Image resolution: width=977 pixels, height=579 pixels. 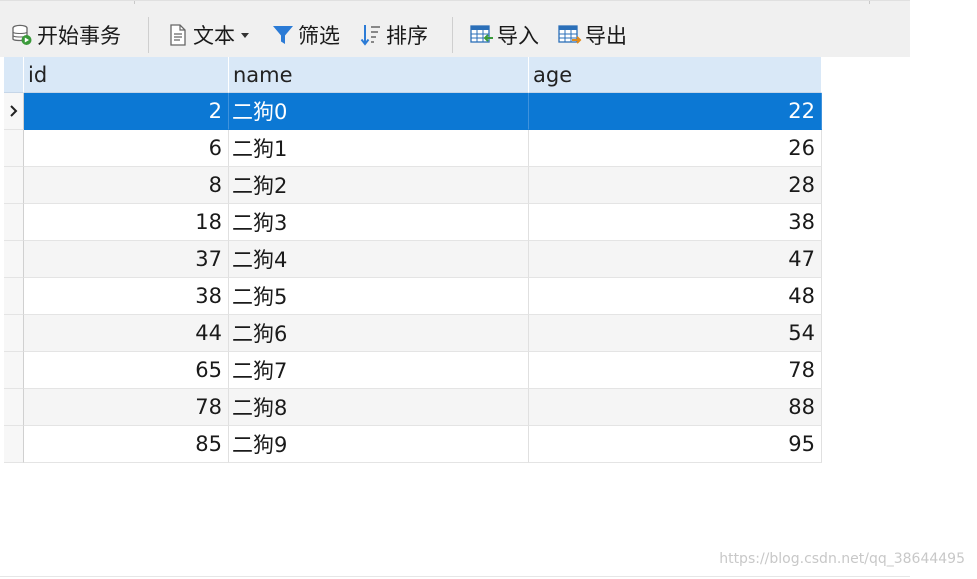 I want to click on cell-name: 二狗0, so click(x=379, y=111).